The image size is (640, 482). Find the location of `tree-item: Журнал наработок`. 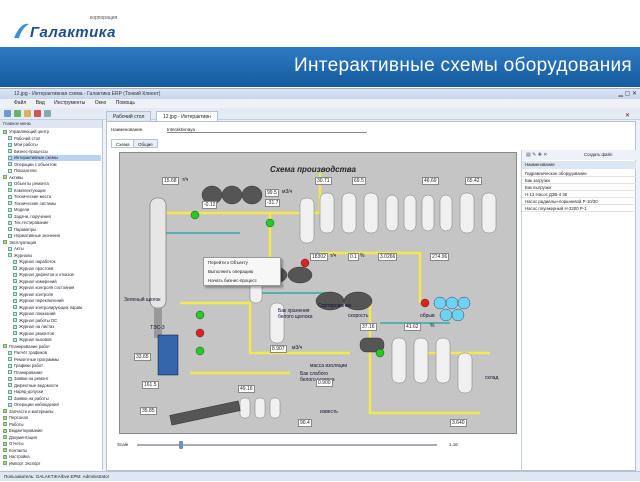

tree-item: Журнал наработок is located at coordinates (57, 262).